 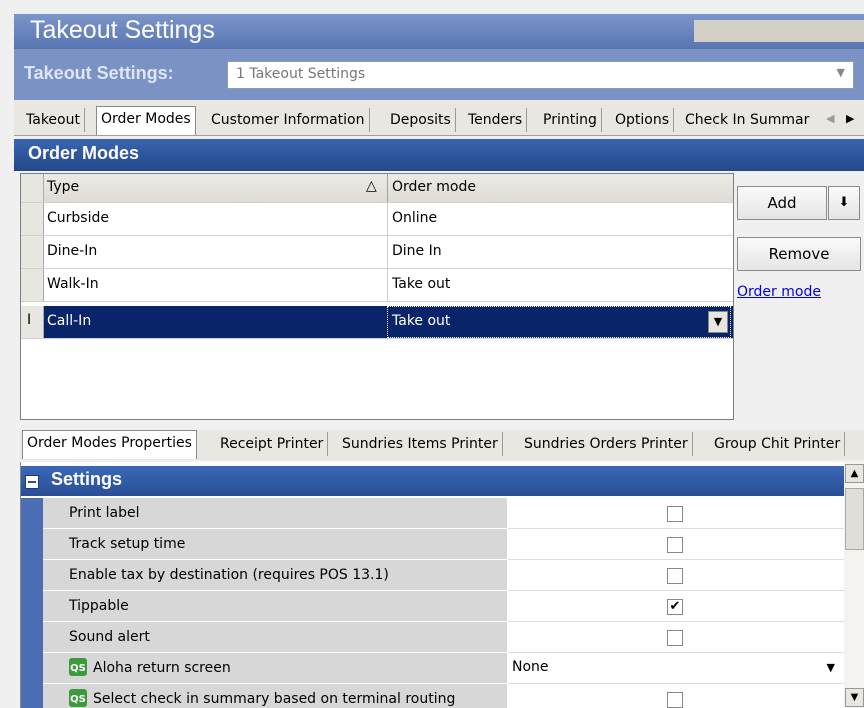 I want to click on tab-deposits: Deposits, so click(x=421, y=120).